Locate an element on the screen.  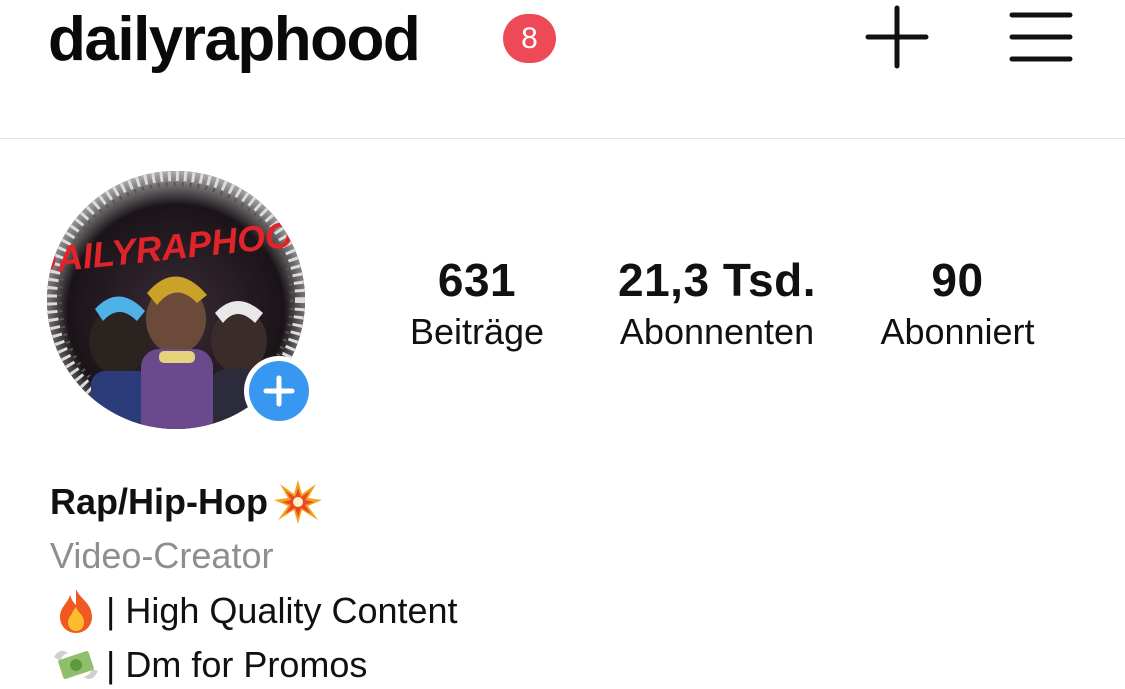
following-label: Abonniert is located at coordinates (957, 331).